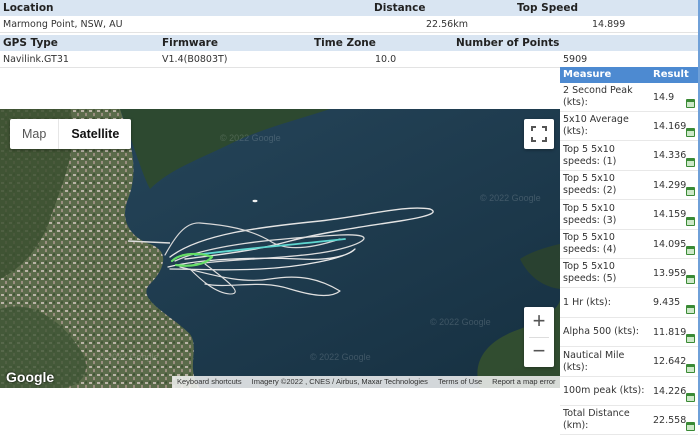 This screenshot has width=700, height=435. I want to click on result-measure-value: 22.558, so click(670, 420).